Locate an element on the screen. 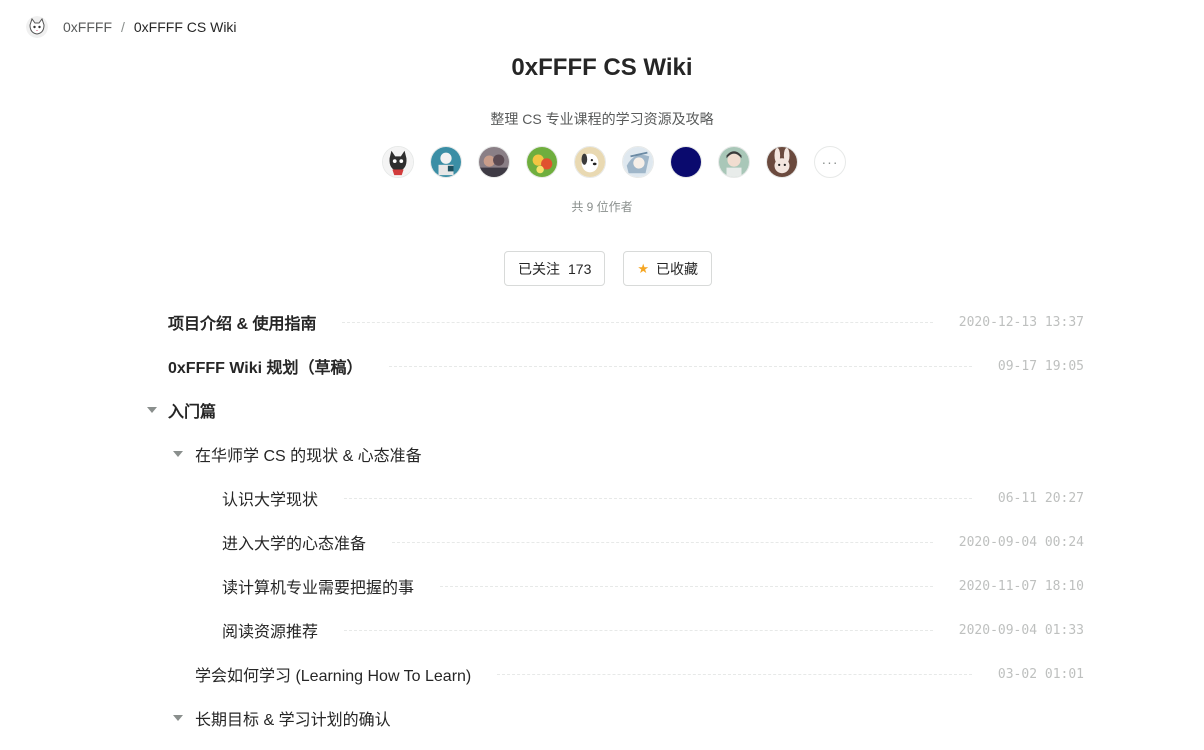  toc-item-date: 09-17 19:05 is located at coordinates (1040, 366).